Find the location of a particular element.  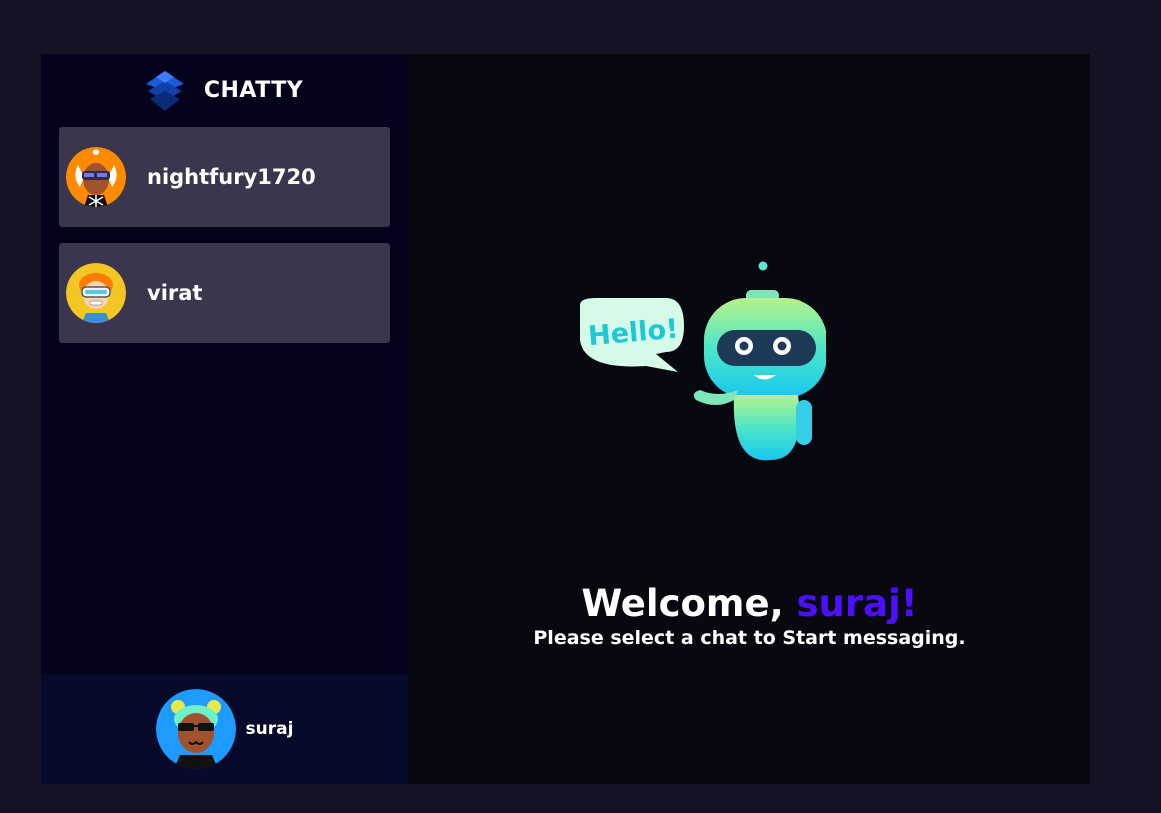

welcome-greeting: Welcome, is located at coordinates (689, 603).